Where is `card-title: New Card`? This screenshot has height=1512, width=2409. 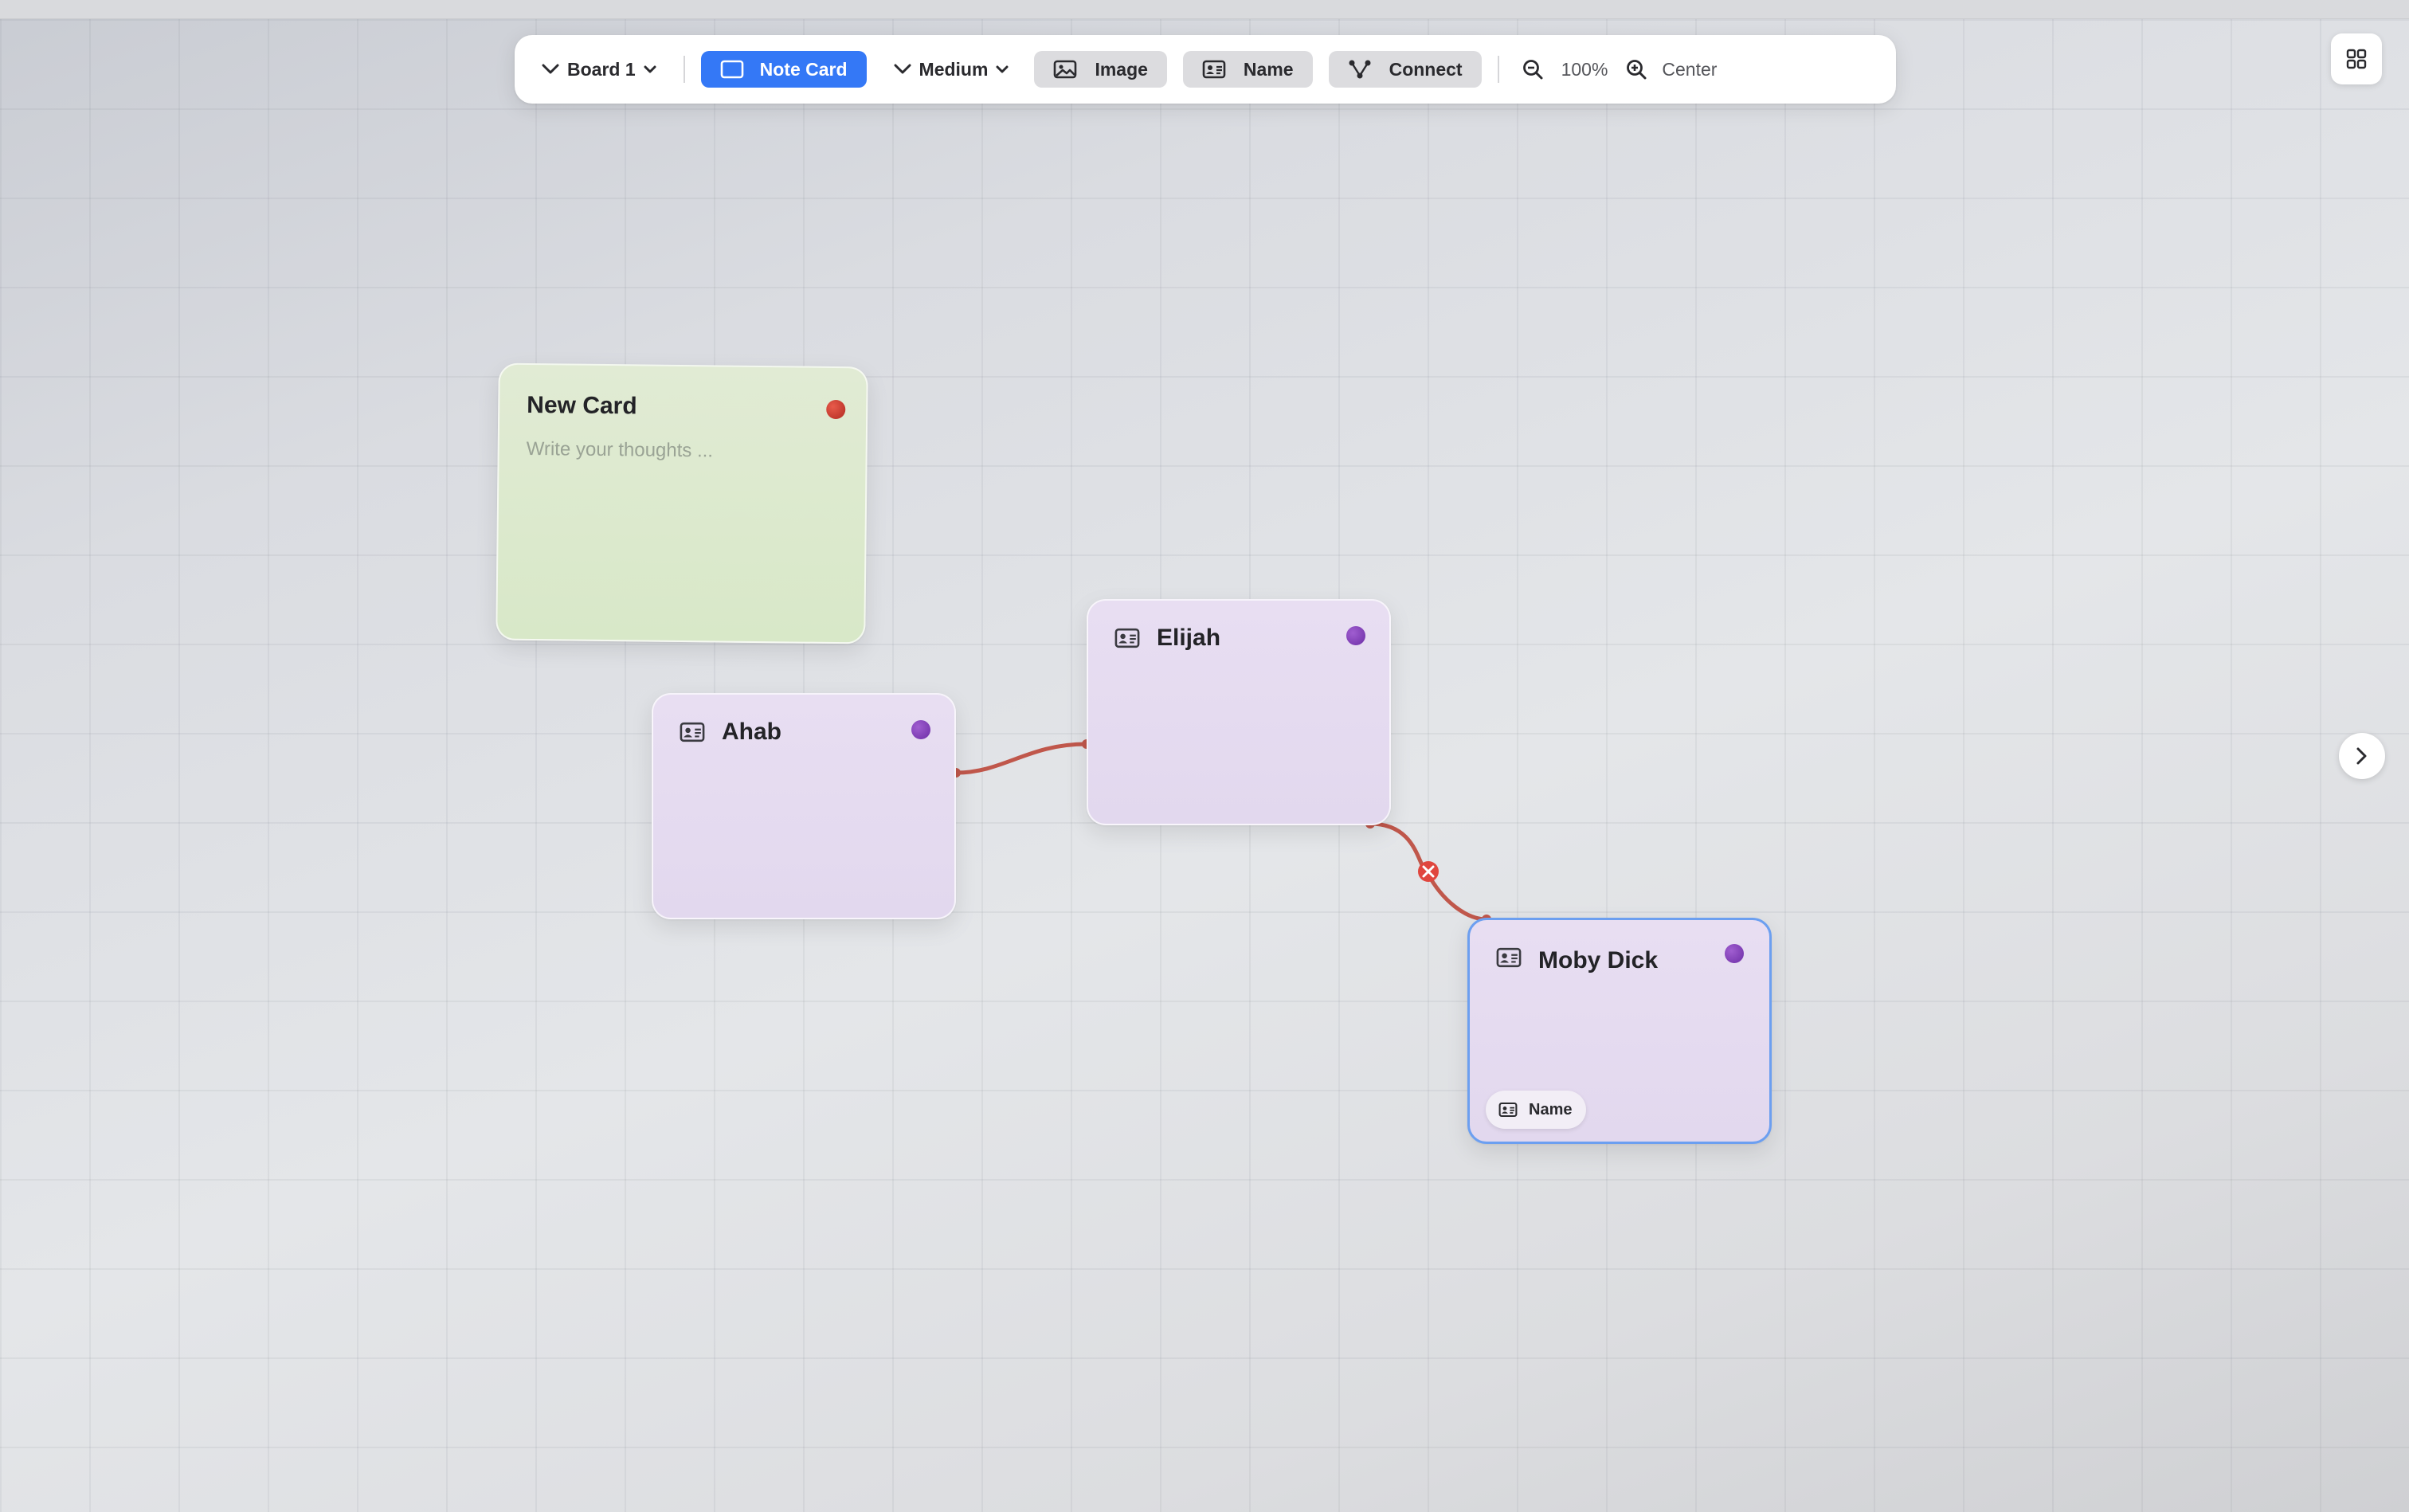 card-title: New Card is located at coordinates (582, 406).